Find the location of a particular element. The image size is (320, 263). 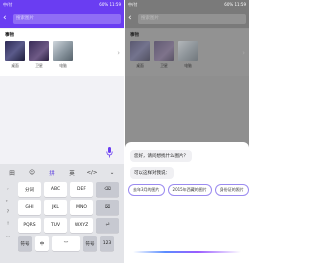

key-row: PQRS TUV WXYZ ⏎ is located at coordinates (70, 225).